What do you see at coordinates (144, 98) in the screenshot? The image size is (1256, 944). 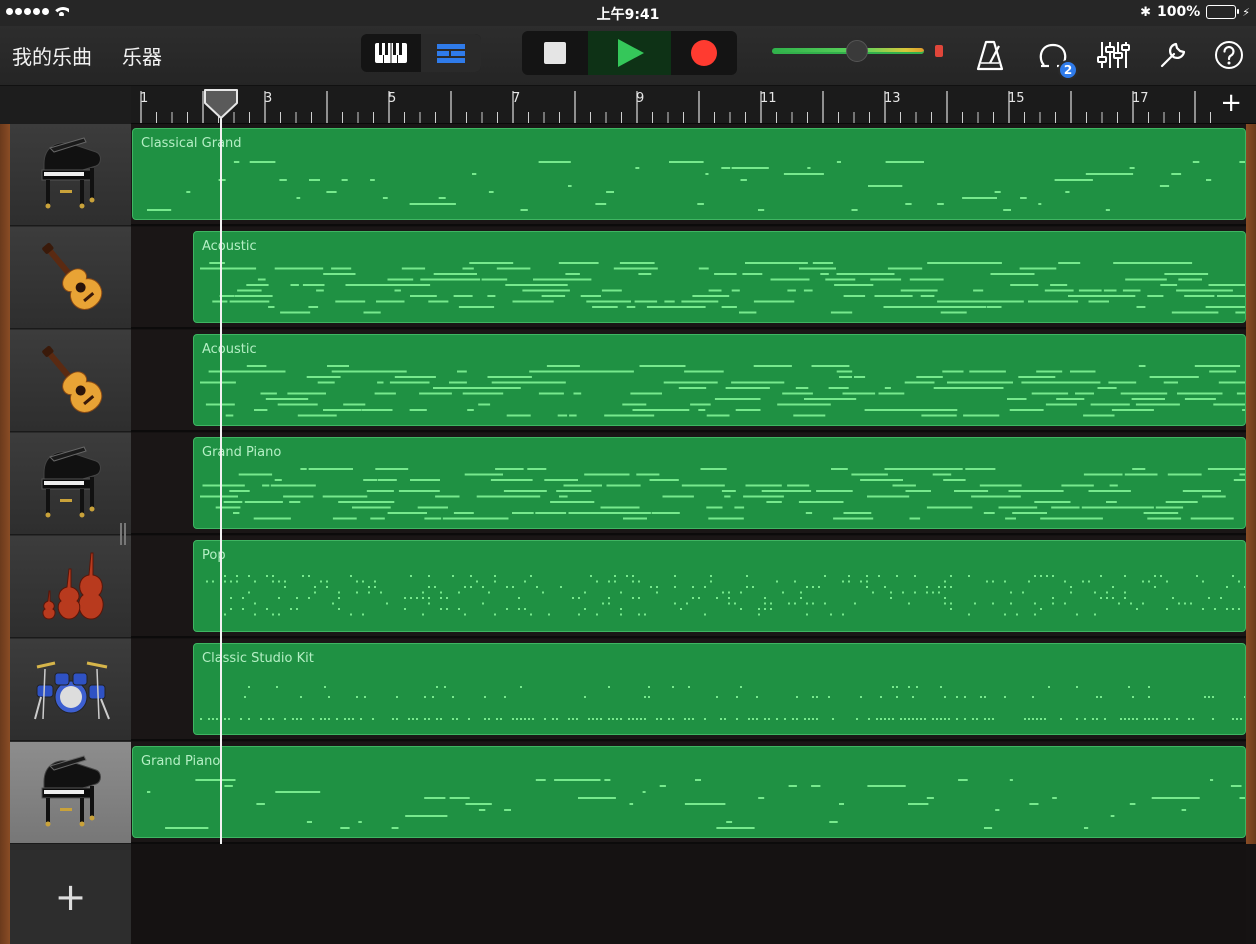 I see `ruler-bar-number: 1` at bounding box center [144, 98].